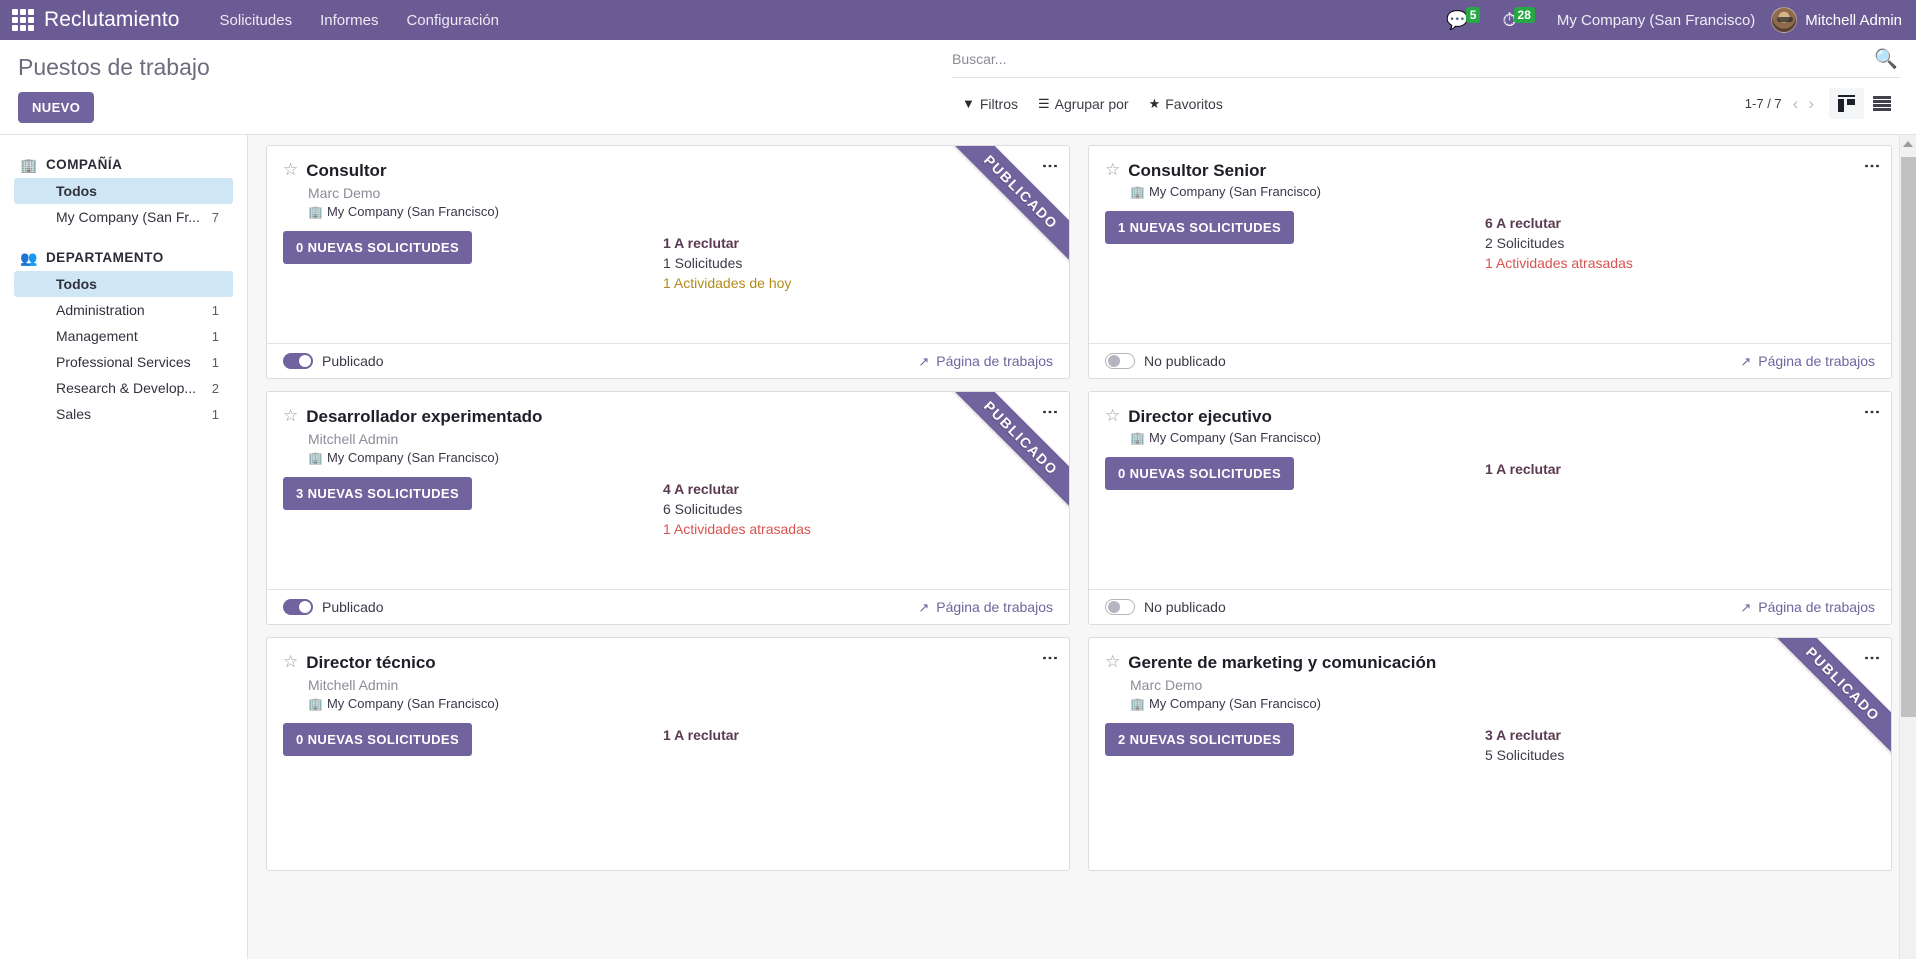 This screenshot has height=959, width=1916. Describe the element at coordinates (1796, 103) in the screenshot. I see `previous-page-button: ‹` at that location.